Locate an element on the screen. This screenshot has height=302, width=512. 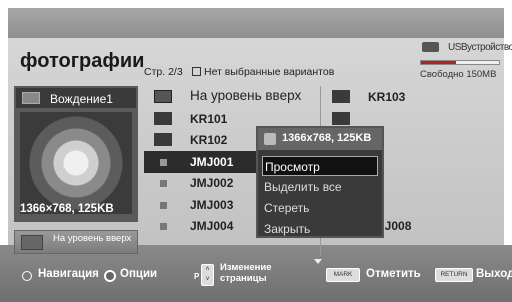
preview-pane: Вождение1 is located at coordinates (76, 154).